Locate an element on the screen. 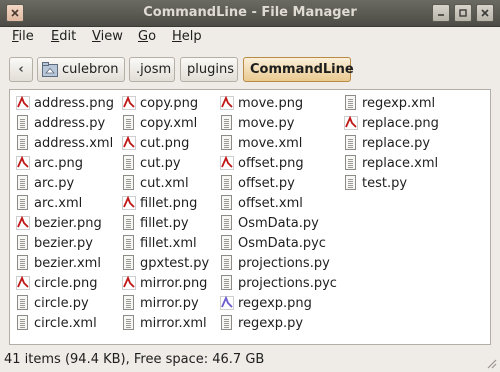  menu-go: Go is located at coordinates (147, 36).